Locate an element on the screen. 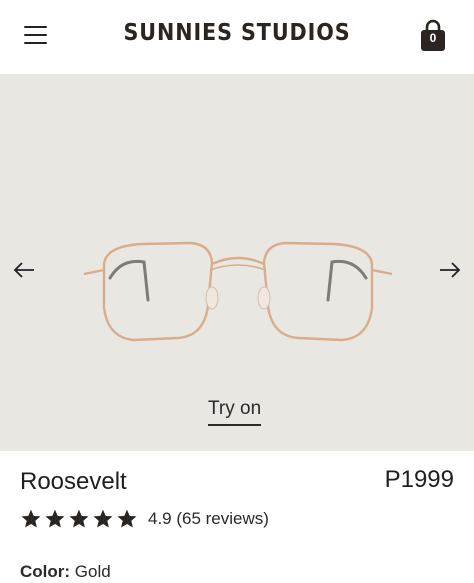  reviews-link: 4.9 (65 reviews) is located at coordinates (208, 519).